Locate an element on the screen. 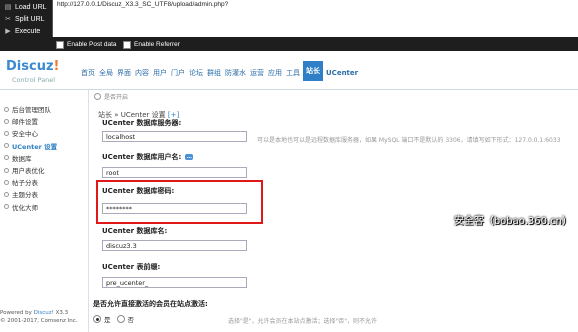  discuz-logo: Discuz! Control Panel is located at coordinates (33, 71).